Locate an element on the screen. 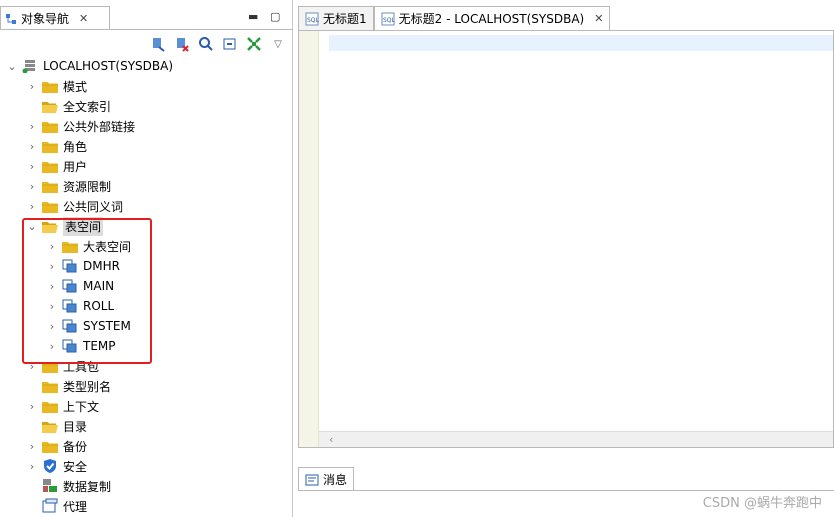  tree-node: › 资源限制 is located at coordinates (146, 186).